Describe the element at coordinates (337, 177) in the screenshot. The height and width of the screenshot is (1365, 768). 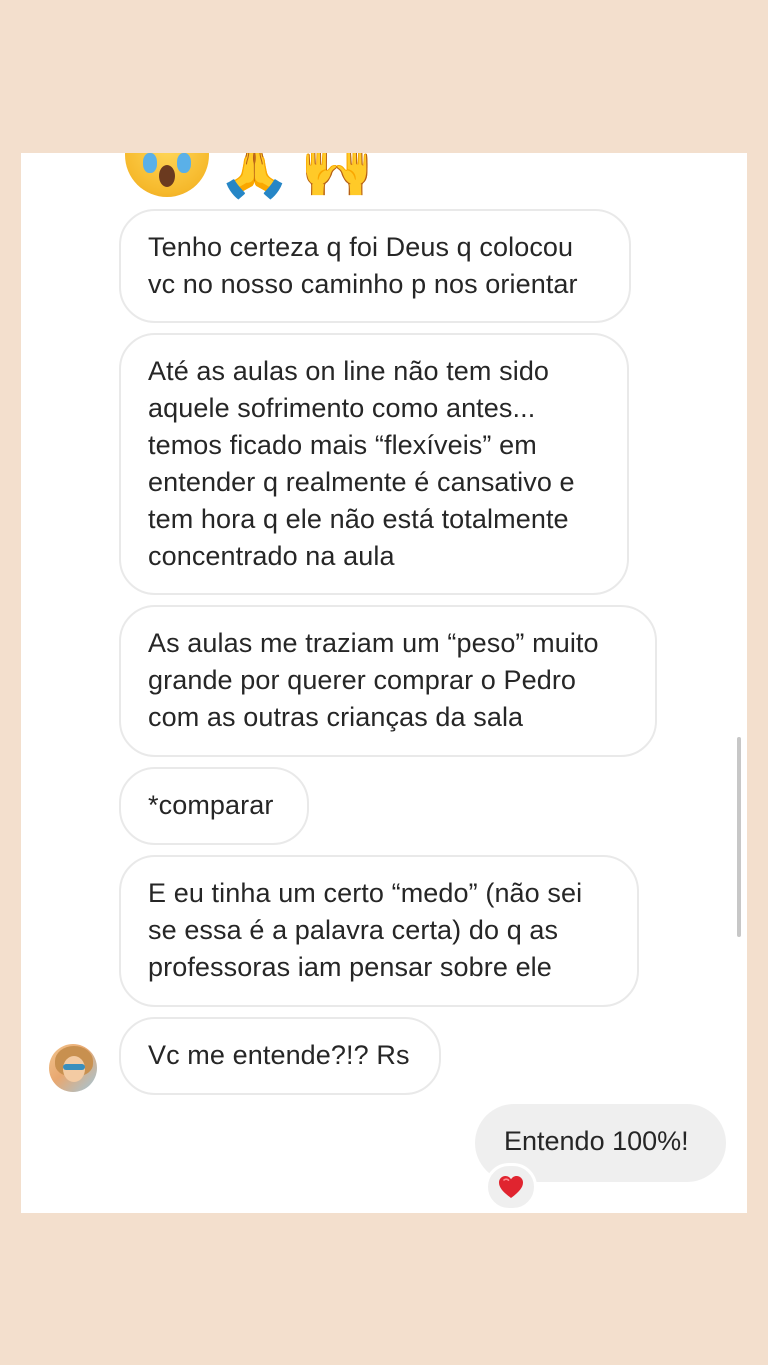
I see `raised-hands-emoji-icon: 🙌` at that location.